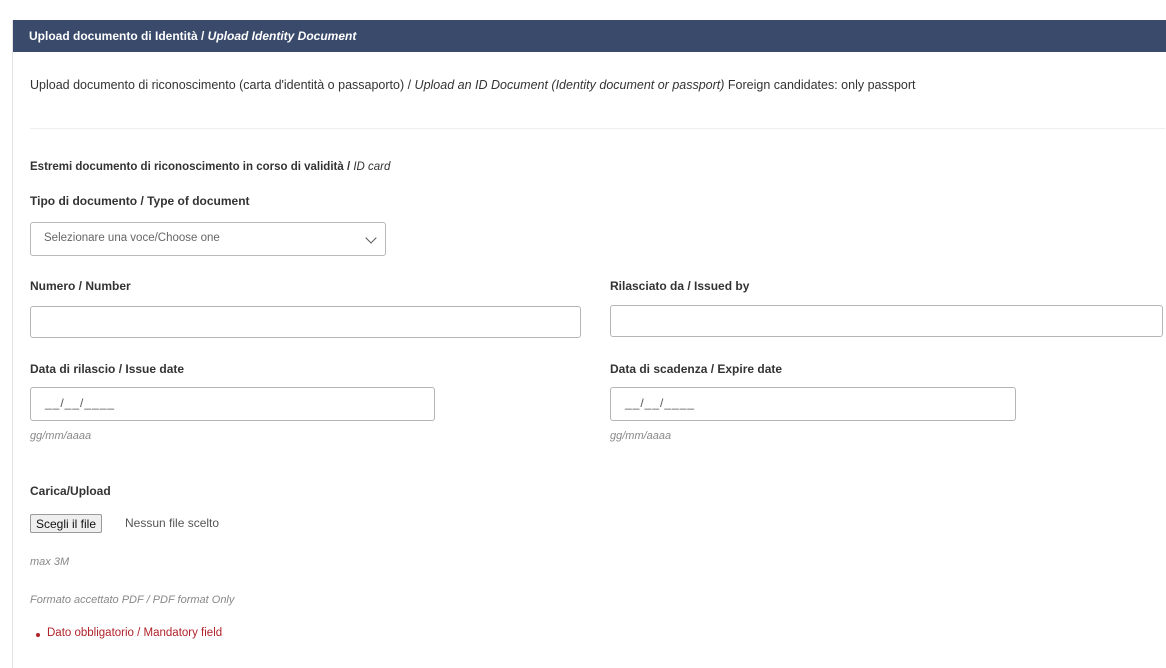 The width and height of the screenshot is (1166, 668). Describe the element at coordinates (660, 403) in the screenshot. I see `expire-date-value: __/__/____` at that location.